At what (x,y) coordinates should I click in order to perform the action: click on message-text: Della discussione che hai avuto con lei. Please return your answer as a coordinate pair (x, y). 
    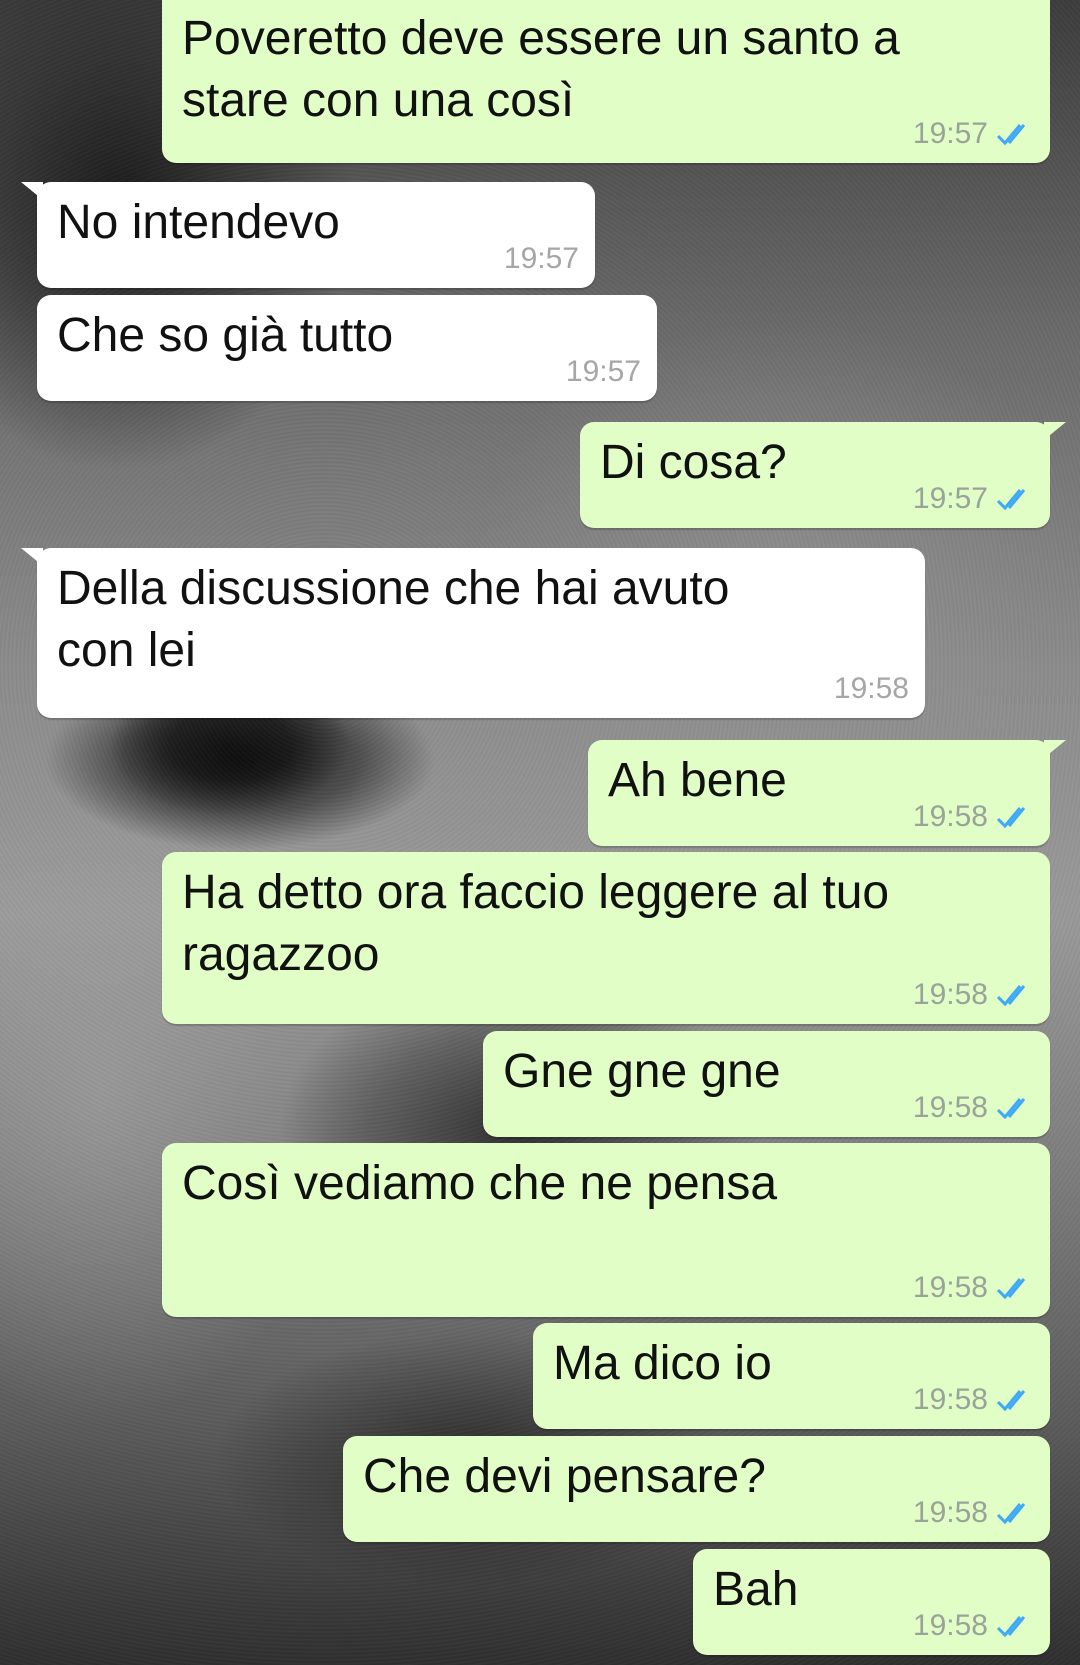
    Looking at the image, I should click on (393, 619).